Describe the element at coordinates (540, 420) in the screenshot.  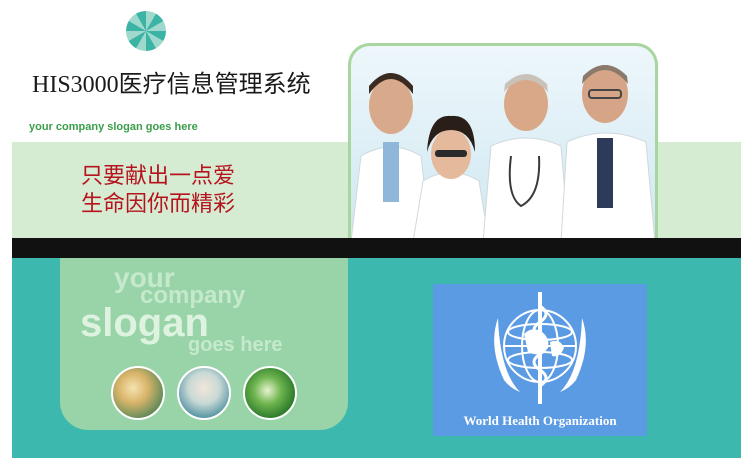
I see `who-label: World Health Organization` at that location.